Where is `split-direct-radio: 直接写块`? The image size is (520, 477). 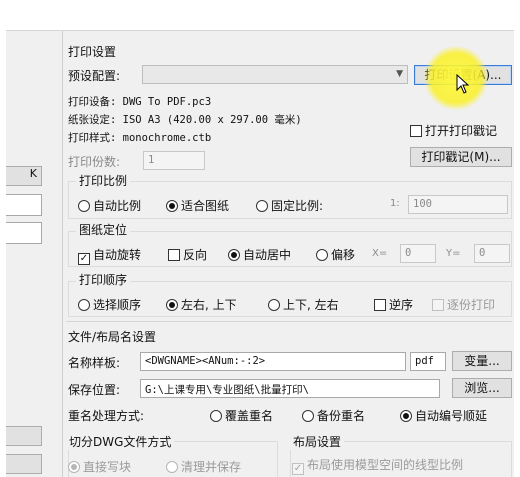
split-direct-radio: 直接写块 is located at coordinates (99, 466).